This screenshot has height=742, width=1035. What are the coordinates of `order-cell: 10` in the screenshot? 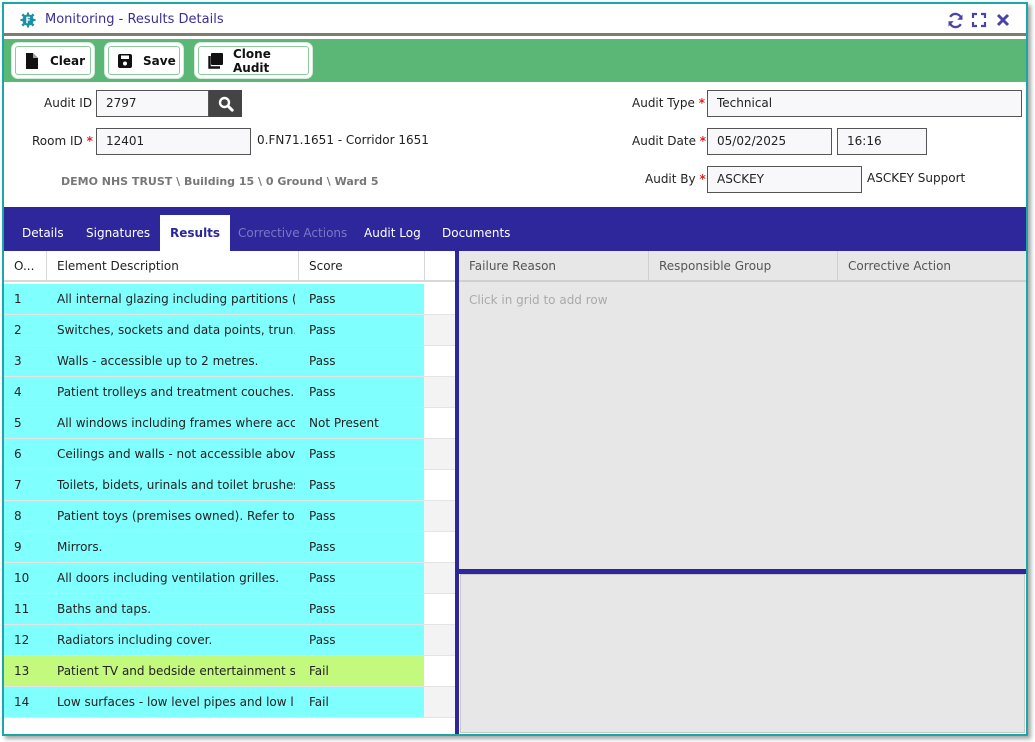 It's located at (22, 578).